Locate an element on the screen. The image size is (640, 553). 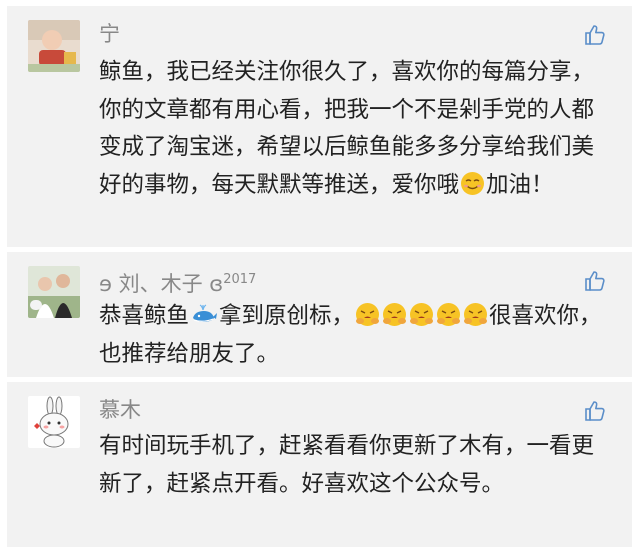
username: 宁 is located at coordinates (109, 34).